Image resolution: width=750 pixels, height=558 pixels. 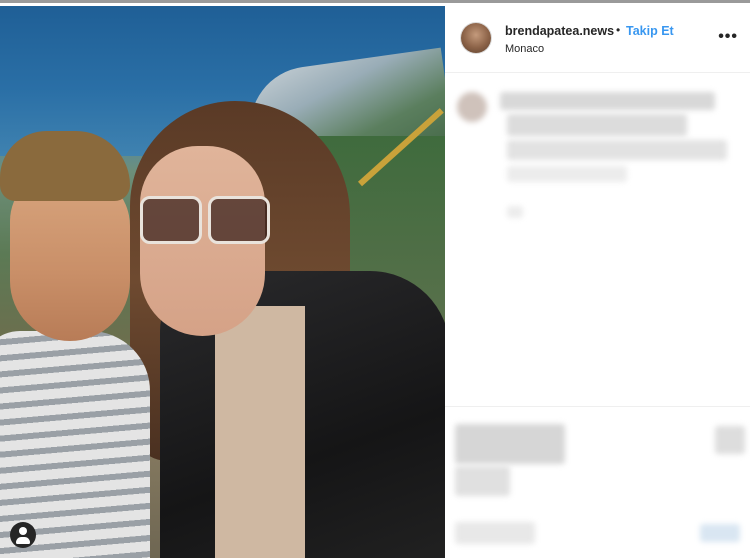 What do you see at coordinates (482, 481) in the screenshot?
I see `likes-count-blurred` at bounding box center [482, 481].